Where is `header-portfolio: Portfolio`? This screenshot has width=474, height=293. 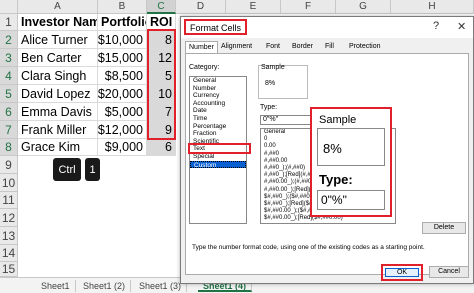 header-portfolio: Portfolio is located at coordinates (122, 22).